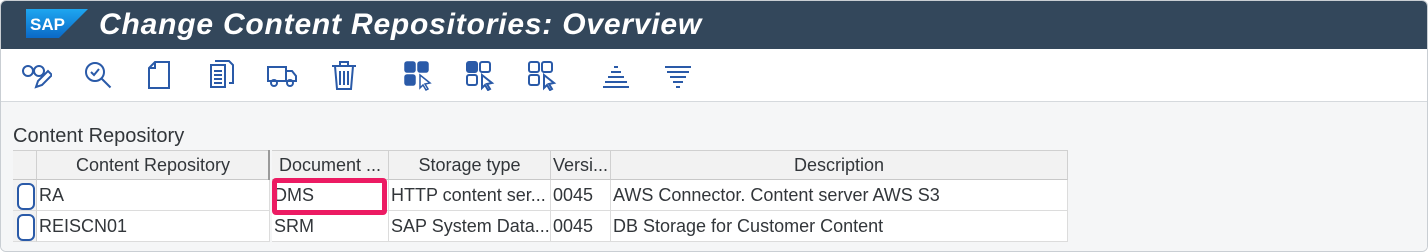  What do you see at coordinates (839, 165) in the screenshot?
I see `column-header-description: Description` at bounding box center [839, 165].